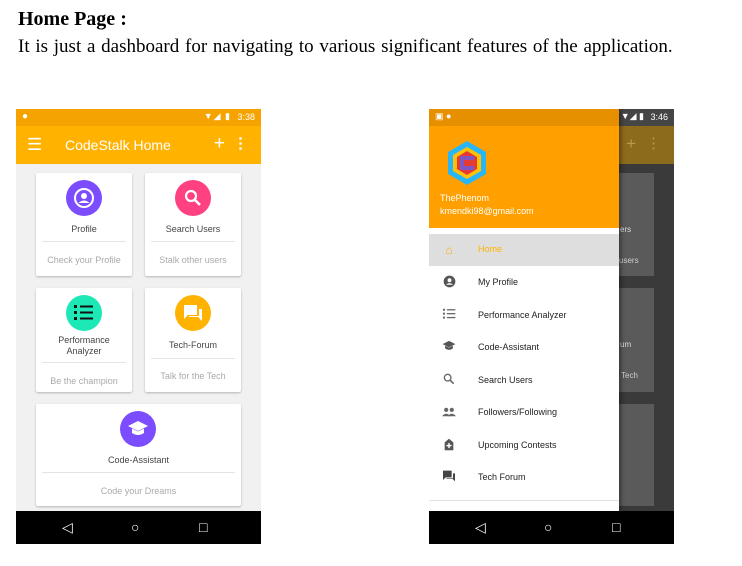 This screenshot has height=566, width=742. Describe the element at coordinates (629, 375) in the screenshot. I see `dimmed-card-subtitle: Tech` at that location.